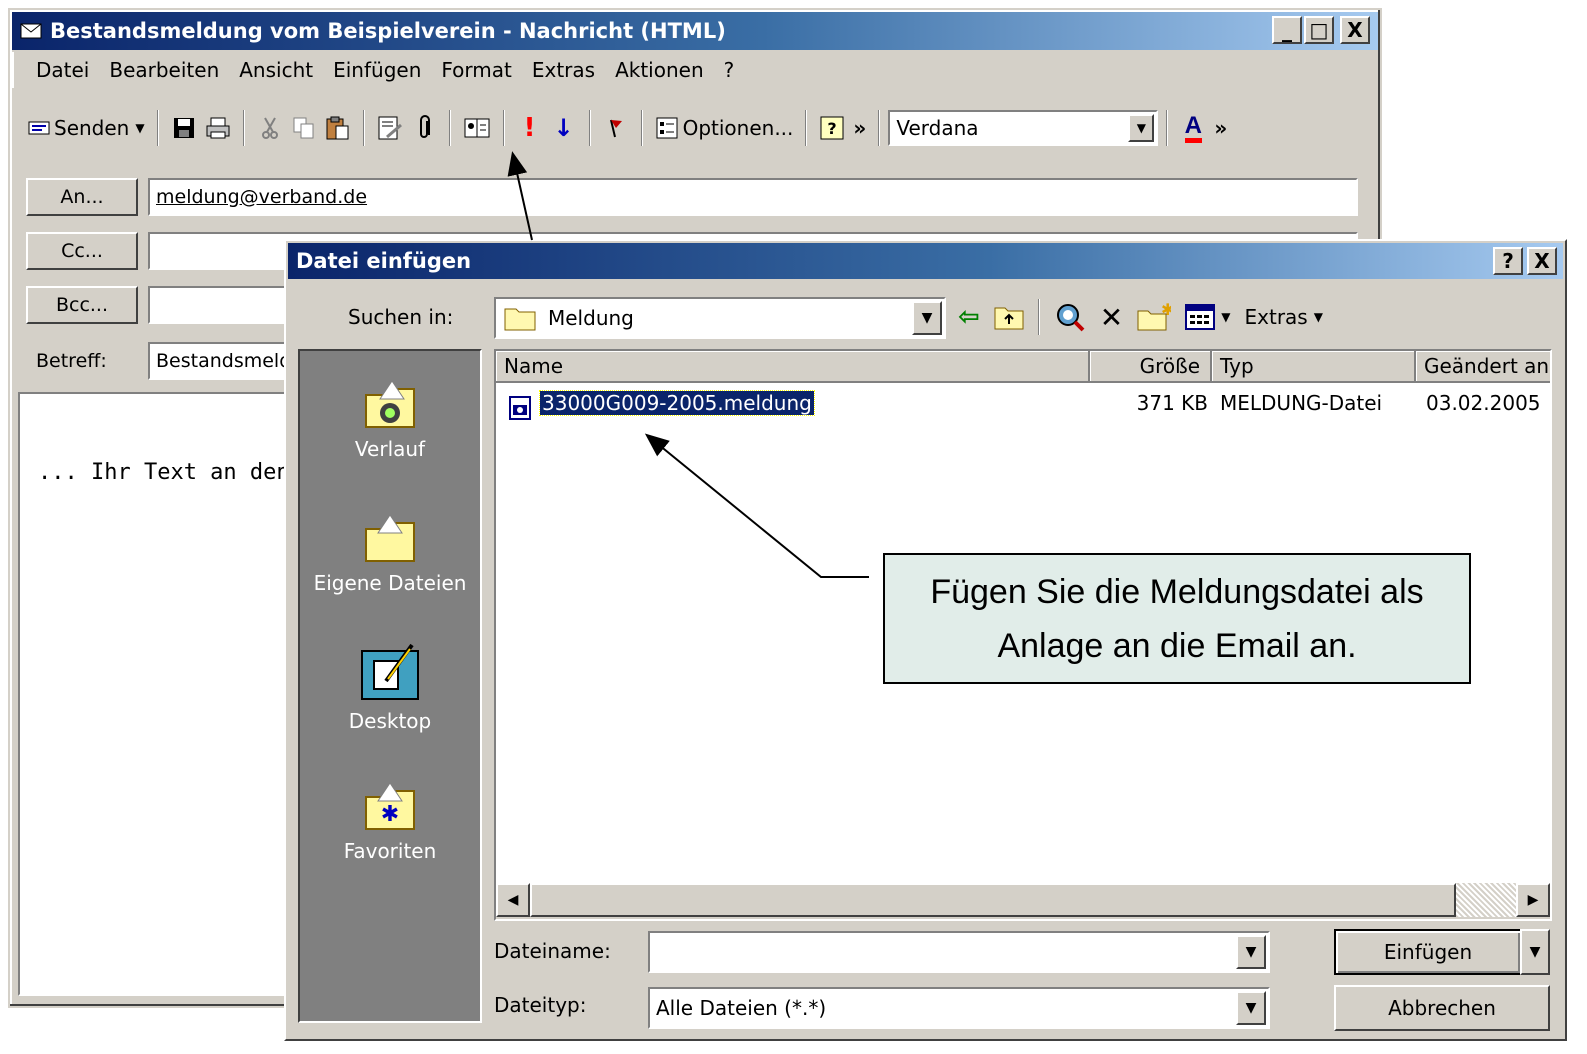 This screenshot has width=1587, height=1054. What do you see at coordinates (520, 196) in the screenshot?
I see `arrow-to-attach-button` at bounding box center [520, 196].